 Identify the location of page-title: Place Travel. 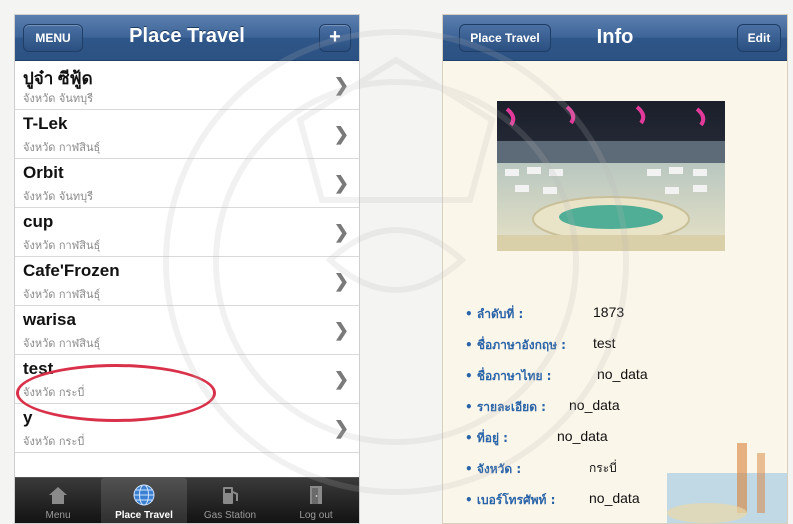
(187, 36).